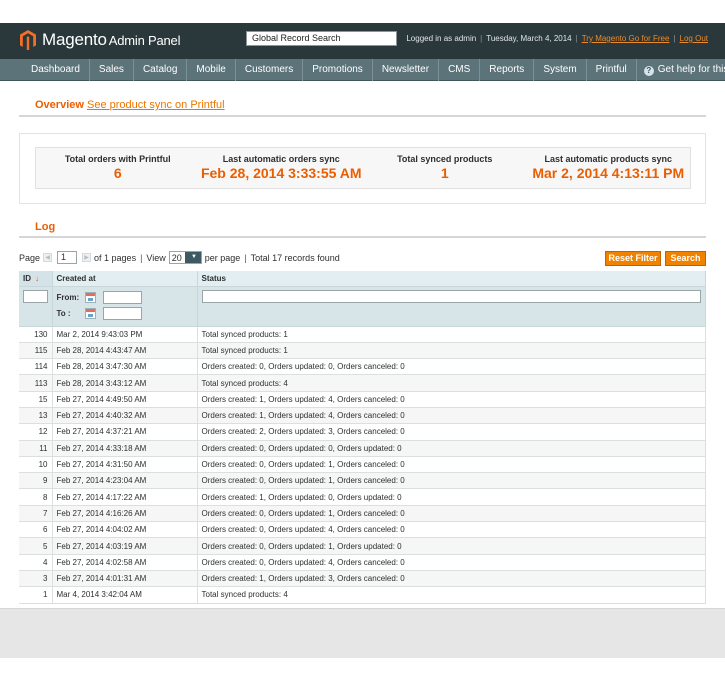  I want to click on nav-dashboard: Dashboard, so click(45, 69).